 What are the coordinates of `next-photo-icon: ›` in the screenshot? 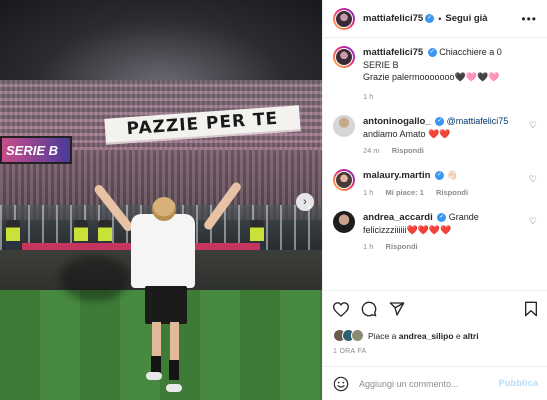 It's located at (305, 202).